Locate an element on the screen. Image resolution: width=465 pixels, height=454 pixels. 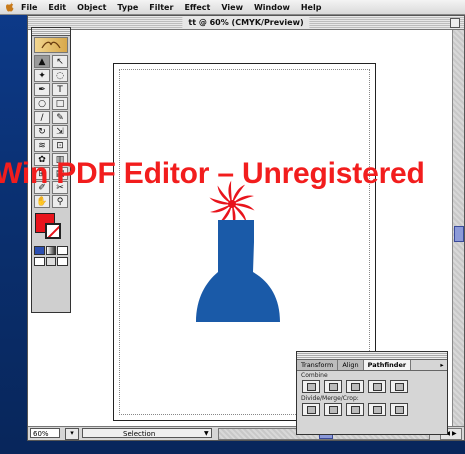
none-mode-icon is located at coordinates (63, 250).